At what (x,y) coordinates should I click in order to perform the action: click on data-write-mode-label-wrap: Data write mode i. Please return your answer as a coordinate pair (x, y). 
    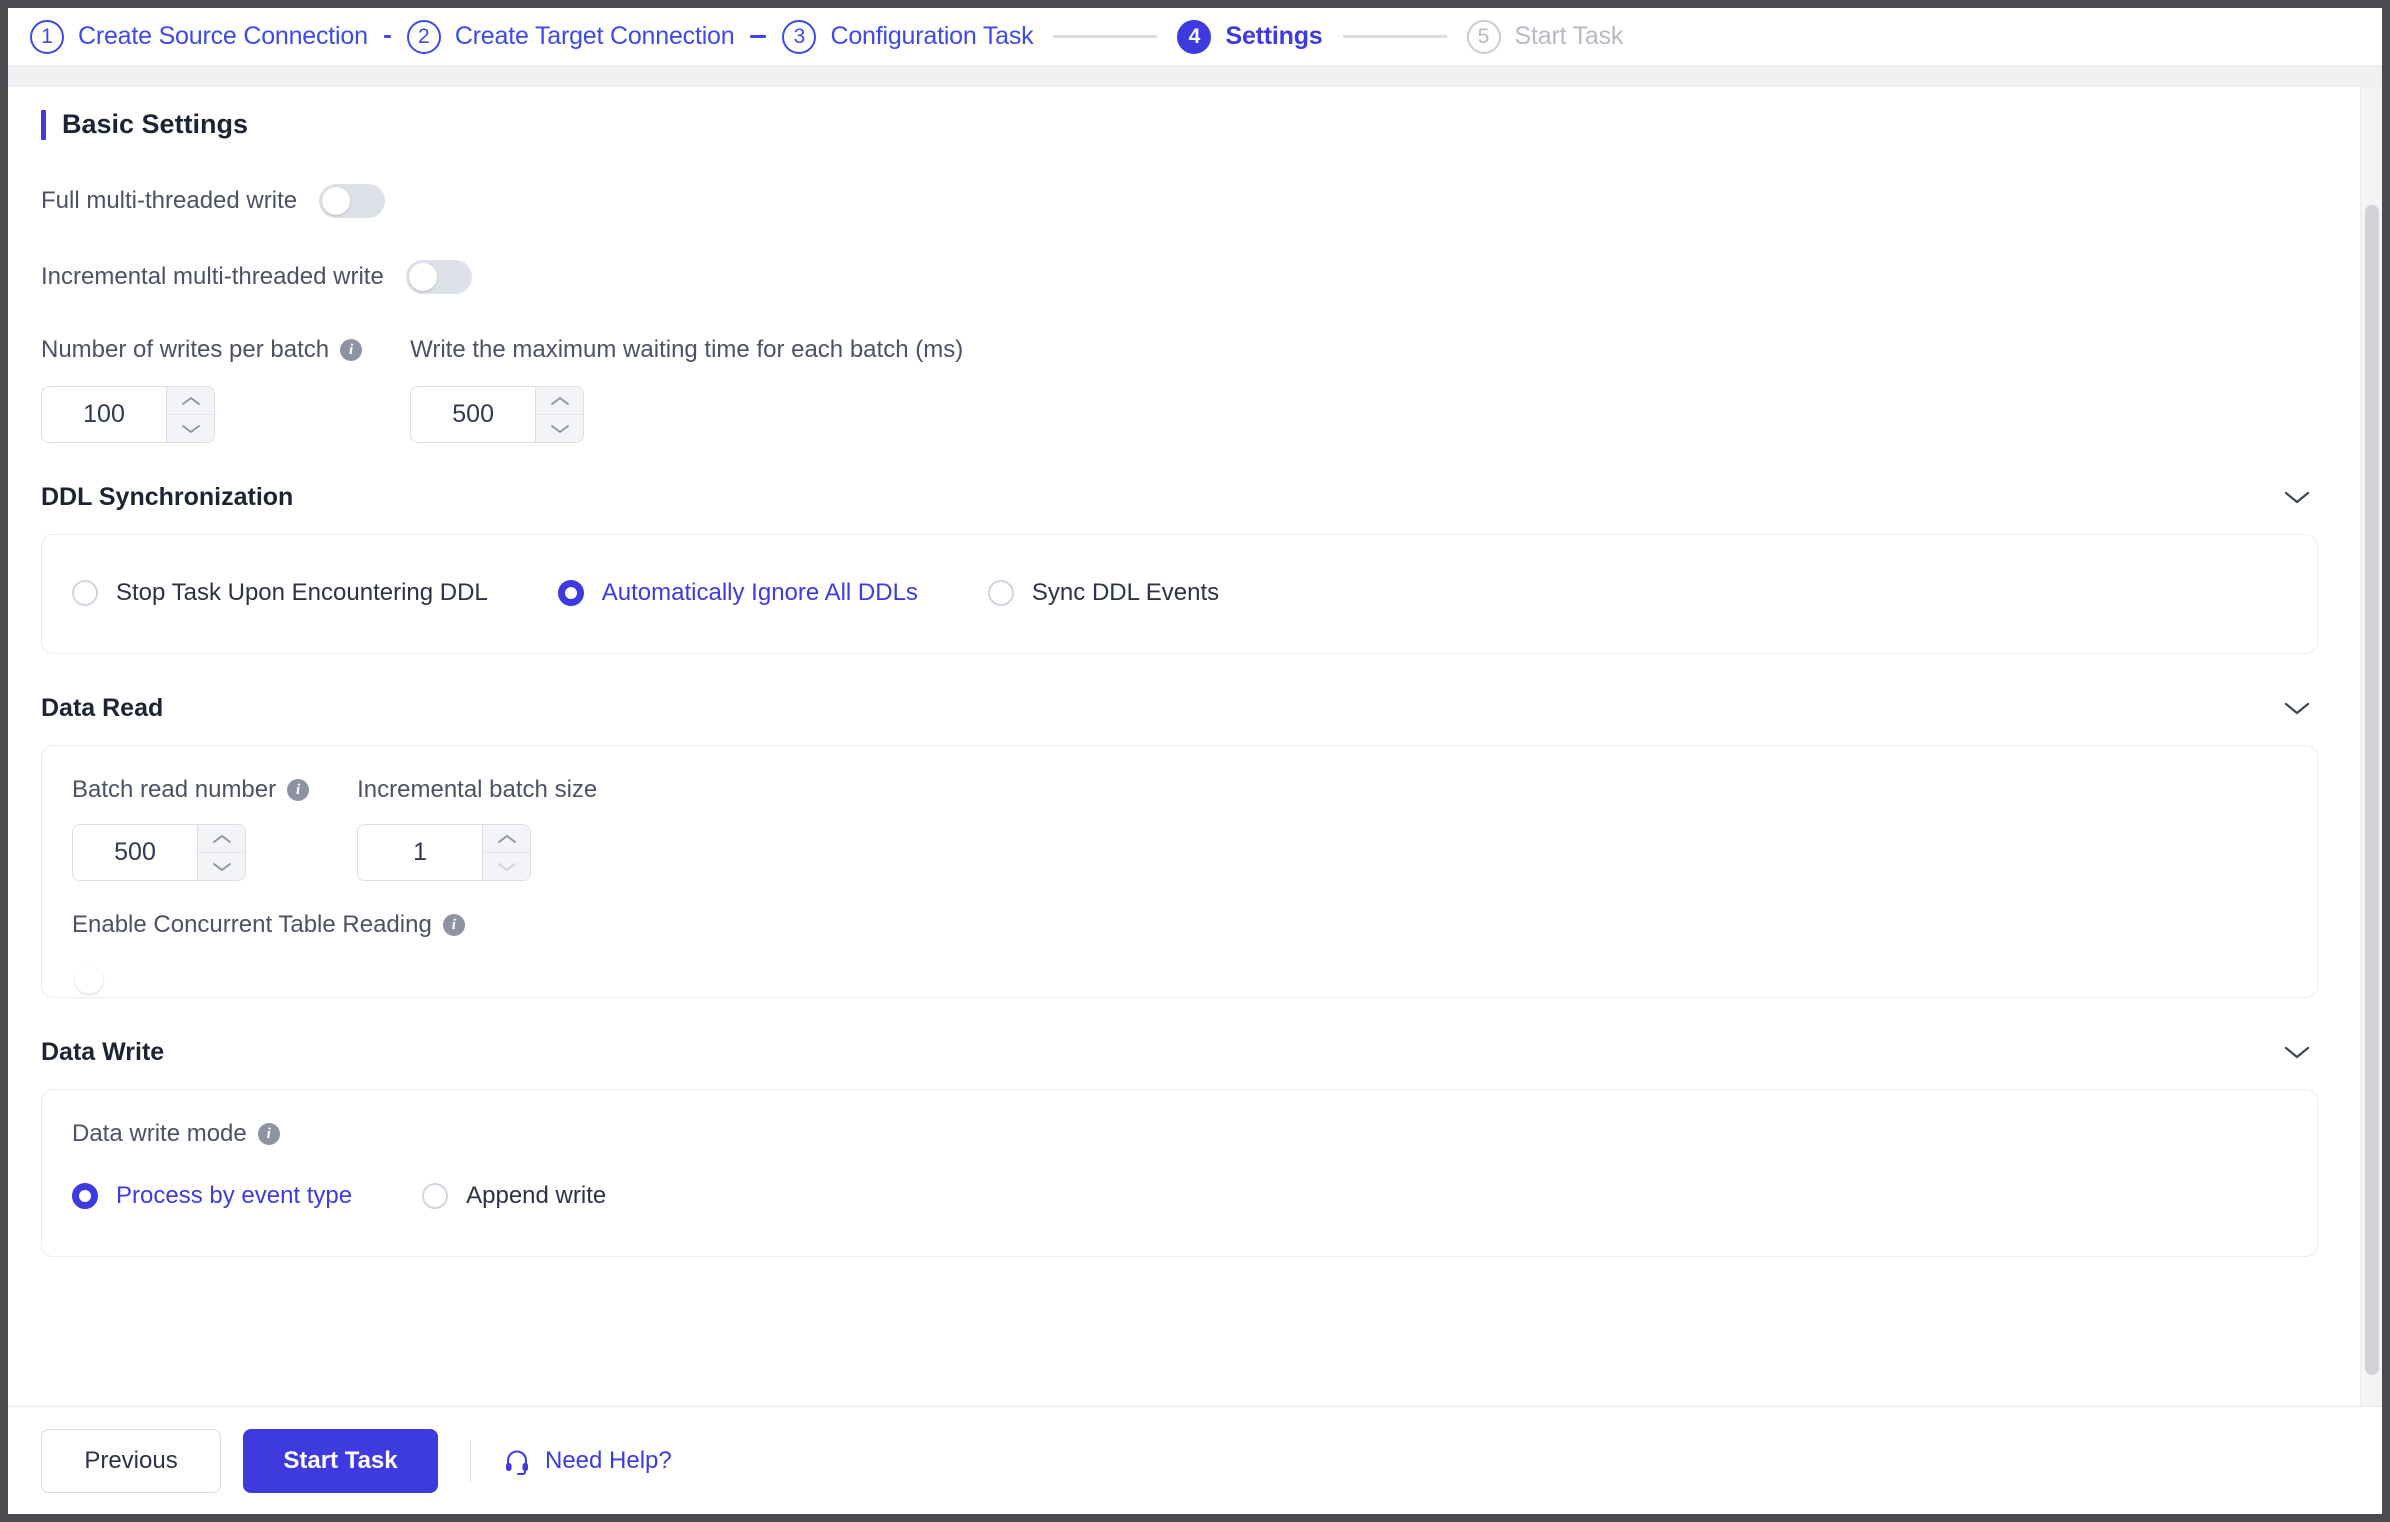
    Looking at the image, I should click on (1179, 1134).